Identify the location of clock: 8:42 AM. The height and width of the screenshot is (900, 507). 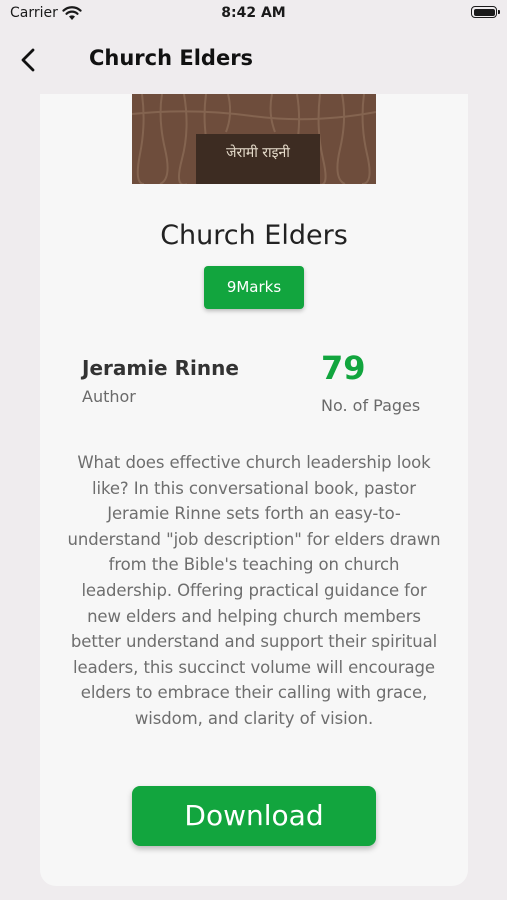
(253, 13).